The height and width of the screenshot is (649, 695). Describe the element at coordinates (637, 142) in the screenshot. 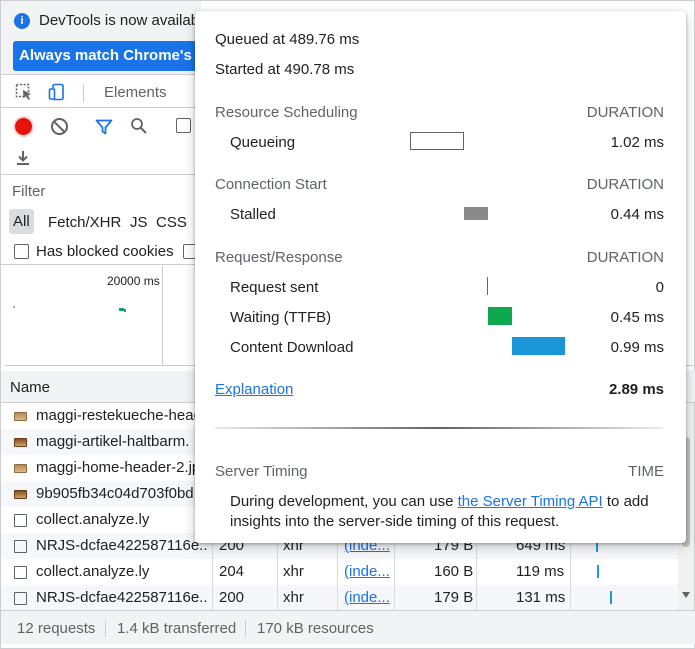

I see `queueing-value: 1.02 ms` at that location.